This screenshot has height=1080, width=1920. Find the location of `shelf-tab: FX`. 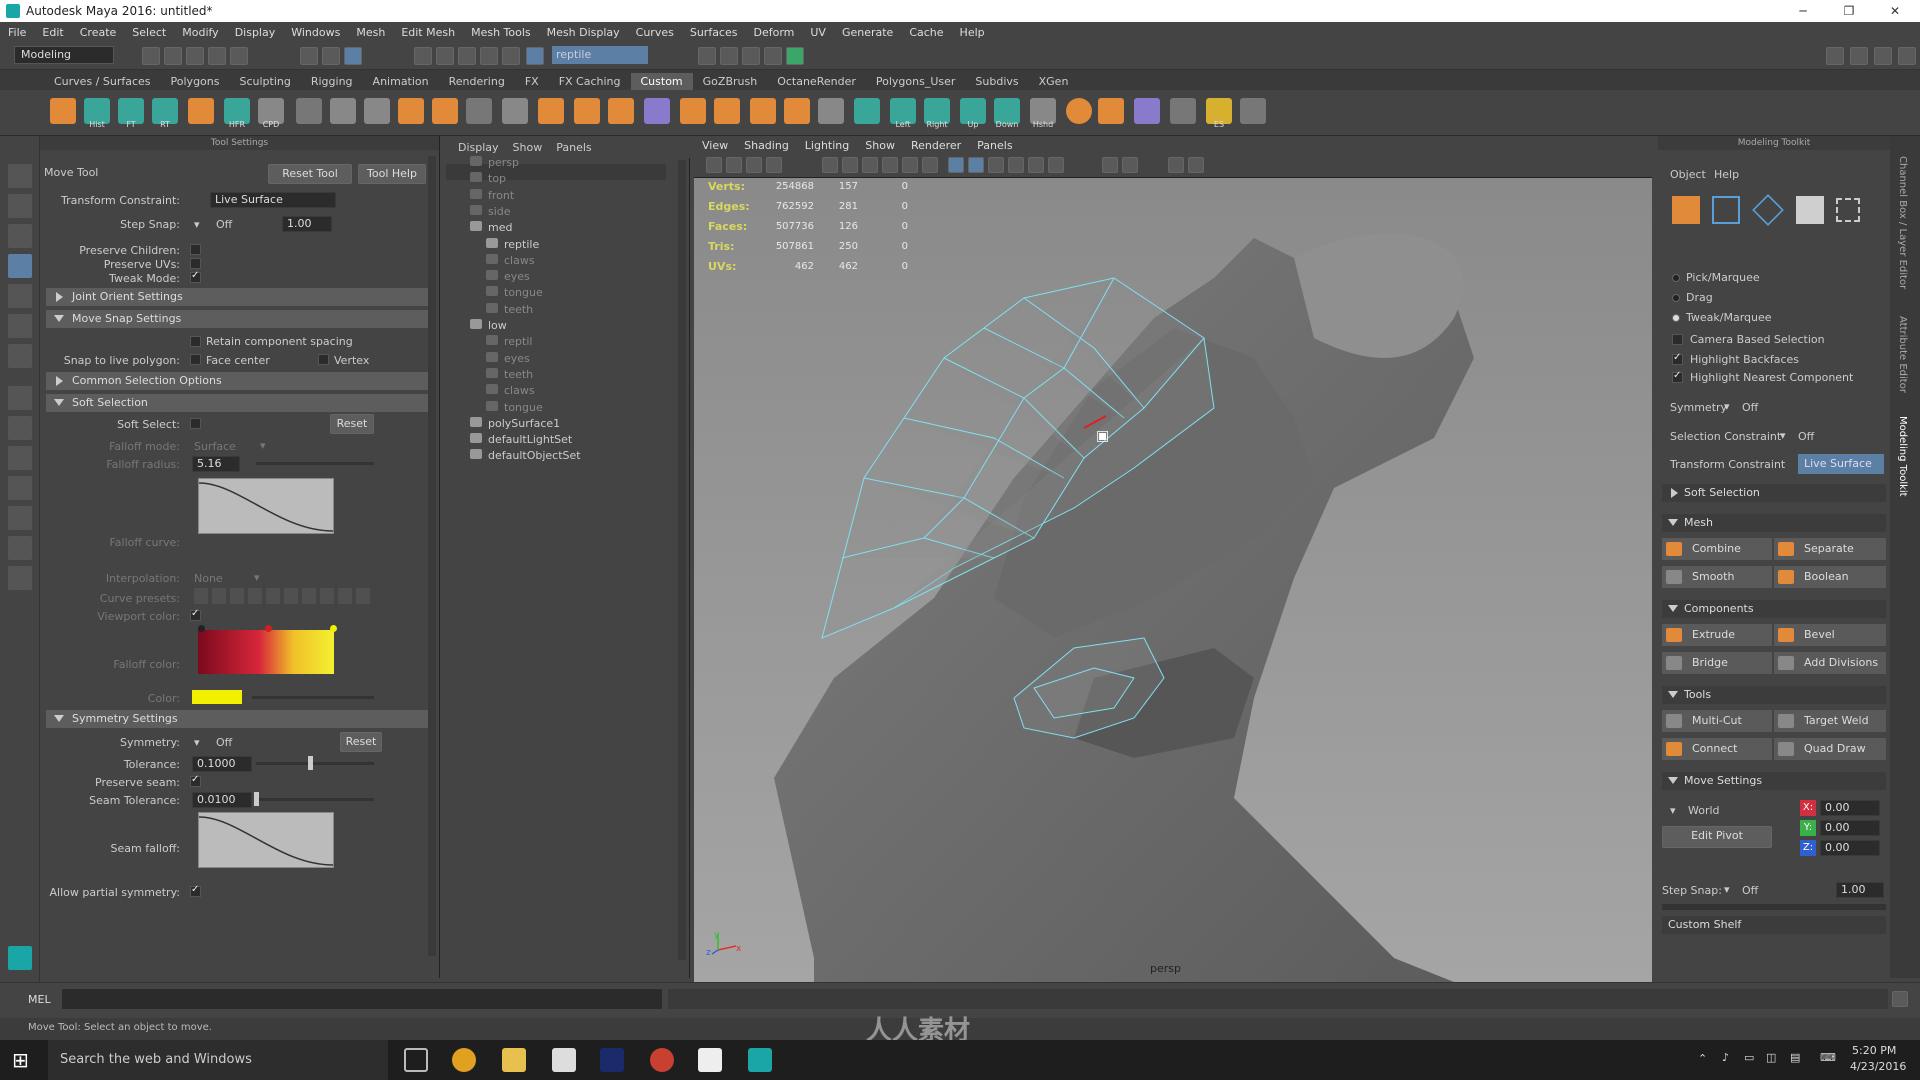

shelf-tab: FX is located at coordinates (532, 81).